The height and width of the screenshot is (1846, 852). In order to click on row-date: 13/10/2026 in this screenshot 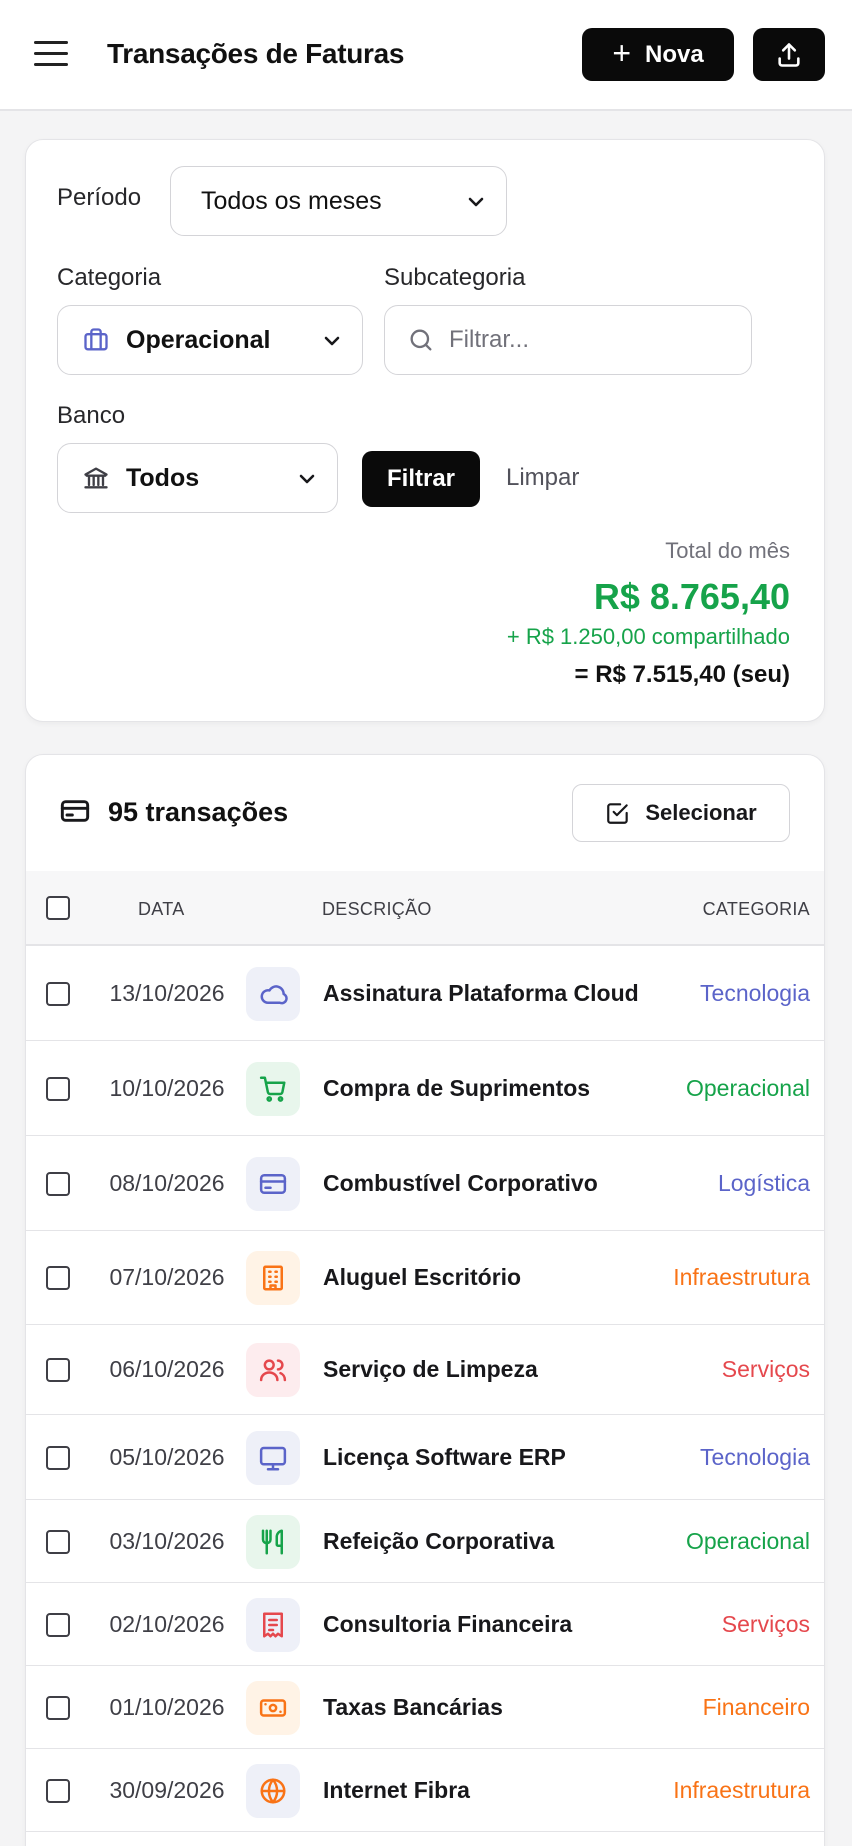, I will do `click(167, 992)`.